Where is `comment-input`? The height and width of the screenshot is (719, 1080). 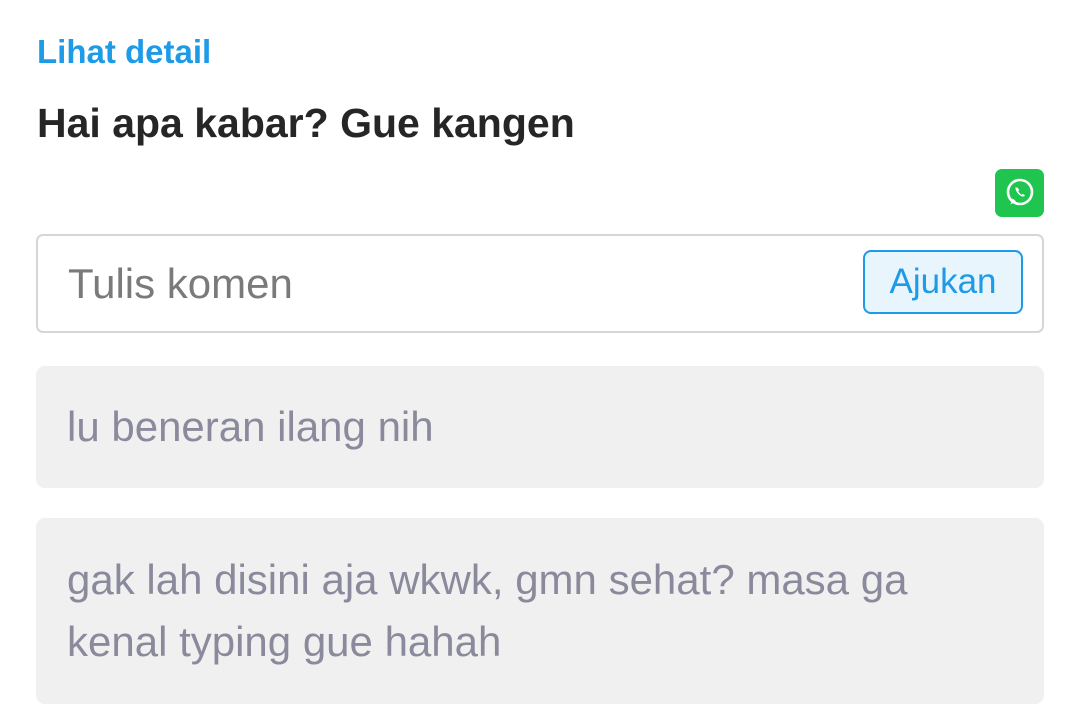
comment-input is located at coordinates (448, 284).